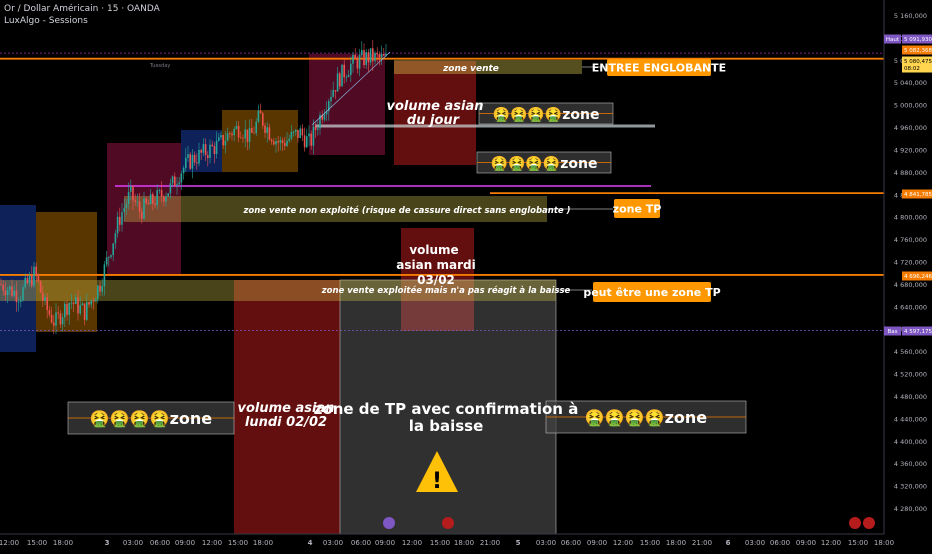  What do you see at coordinates (918, 40) in the screenshot?
I see `price-label-value: 5 091,930` at bounding box center [918, 40].